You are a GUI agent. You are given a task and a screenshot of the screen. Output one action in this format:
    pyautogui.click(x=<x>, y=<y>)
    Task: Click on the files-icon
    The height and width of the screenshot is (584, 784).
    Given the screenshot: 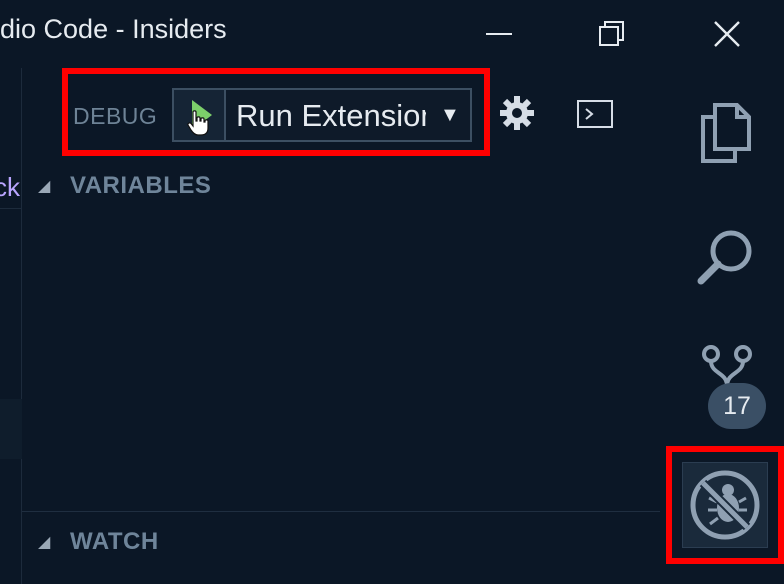 What is the action you would take?
    pyautogui.click(x=726, y=133)
    